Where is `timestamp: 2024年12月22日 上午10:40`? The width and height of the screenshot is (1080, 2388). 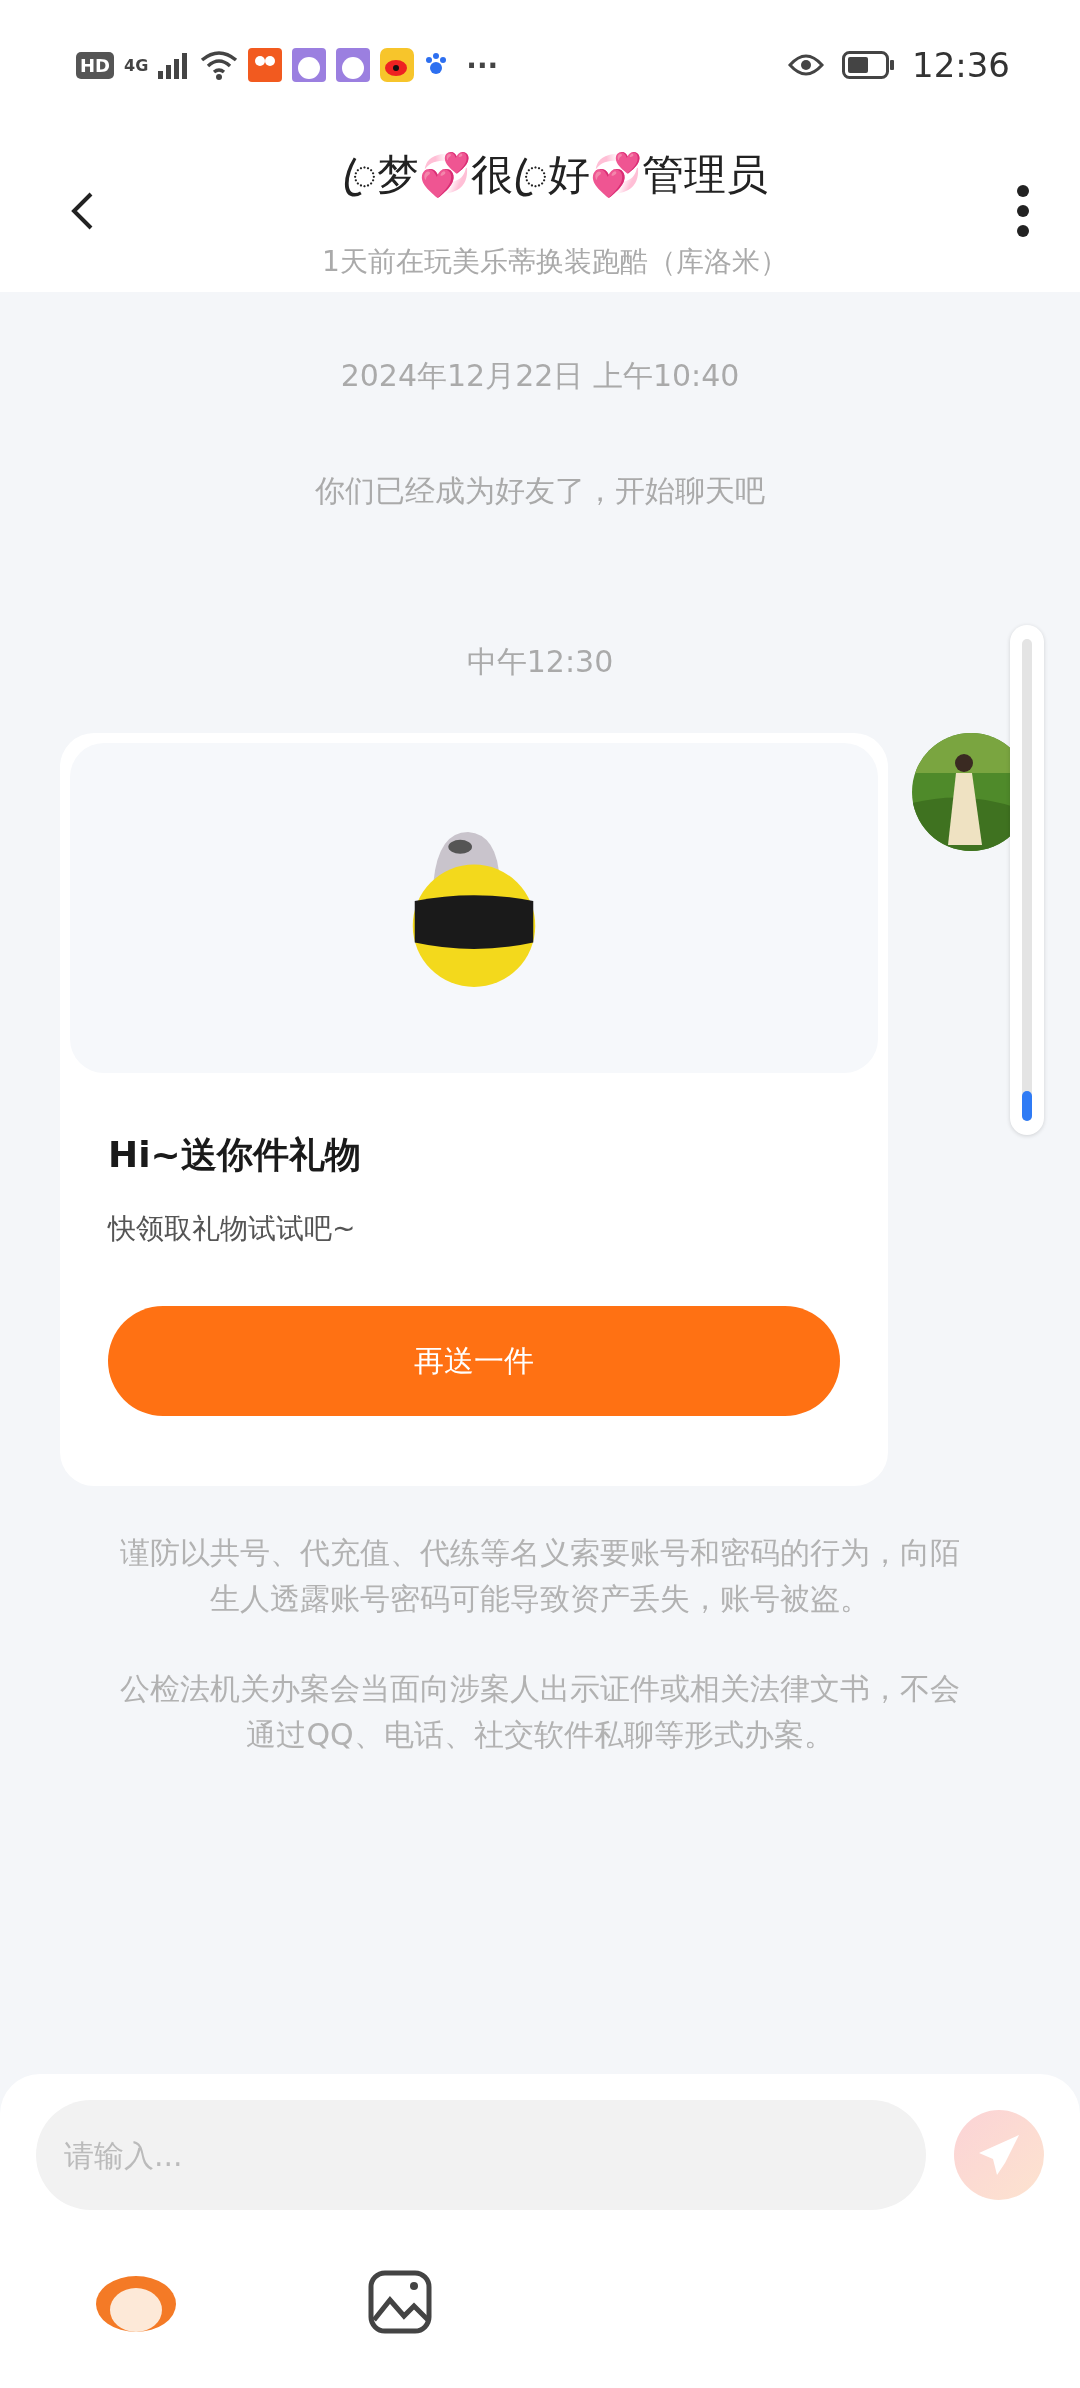 timestamp: 2024年12月22日 上午10:40 is located at coordinates (540, 376).